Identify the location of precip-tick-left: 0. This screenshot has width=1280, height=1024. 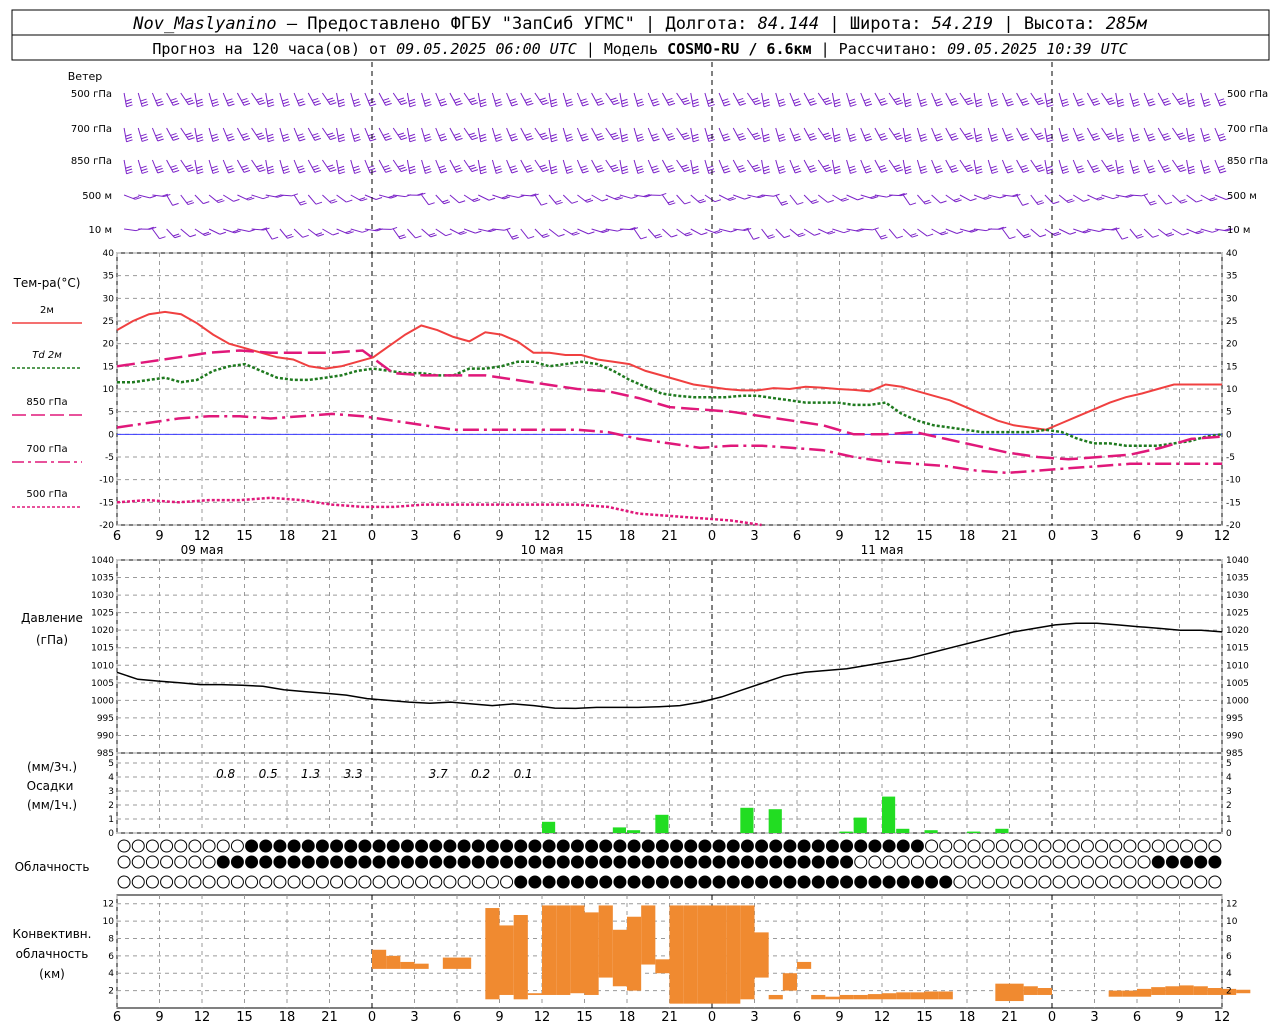
(111, 834).